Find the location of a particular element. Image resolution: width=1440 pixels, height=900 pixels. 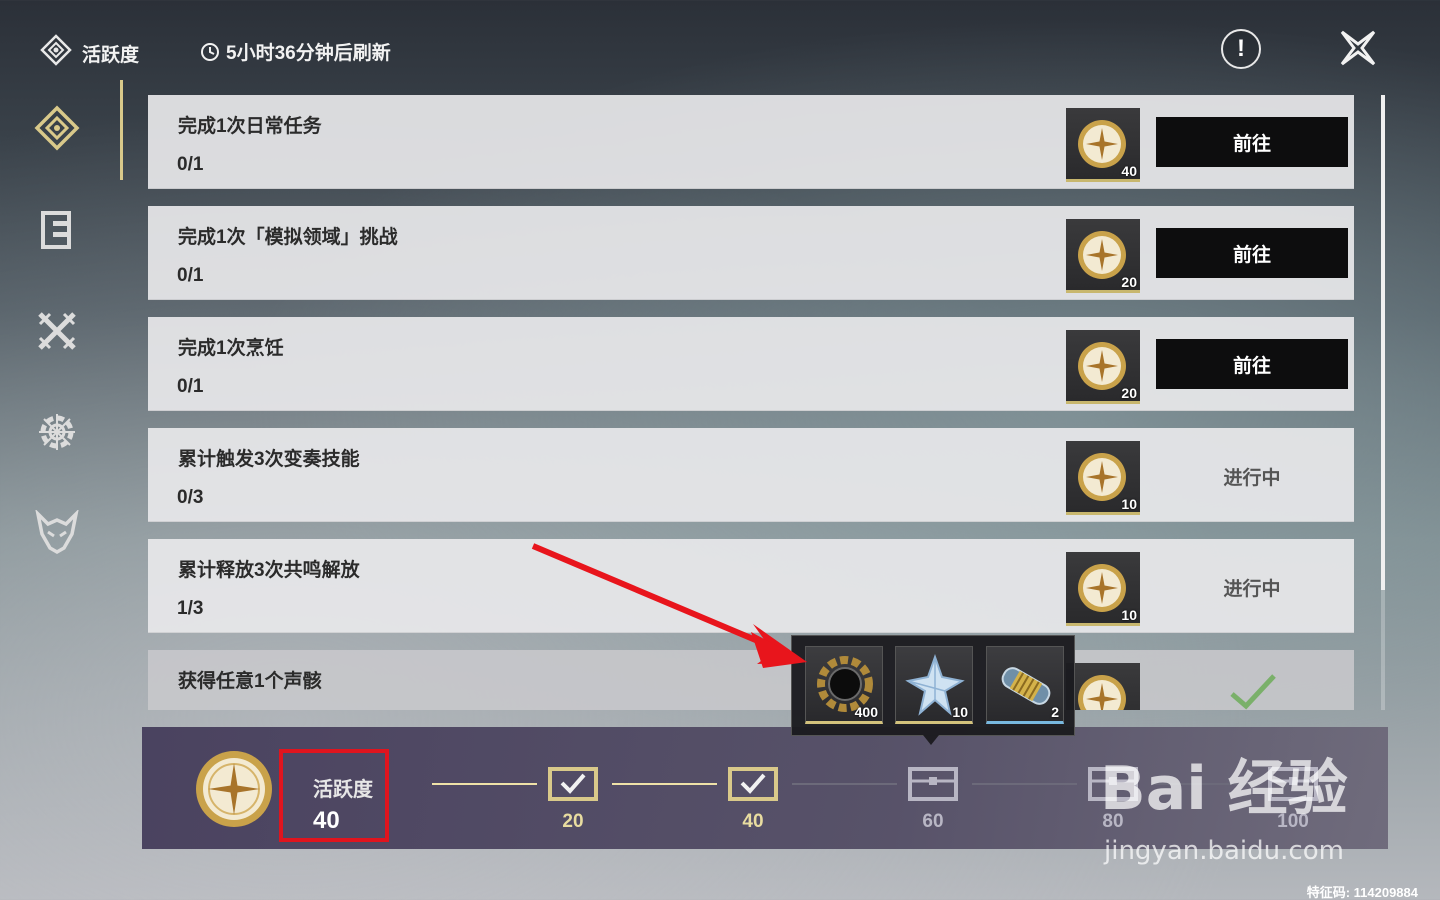

scrollbar is located at coordinates (1383, 402).